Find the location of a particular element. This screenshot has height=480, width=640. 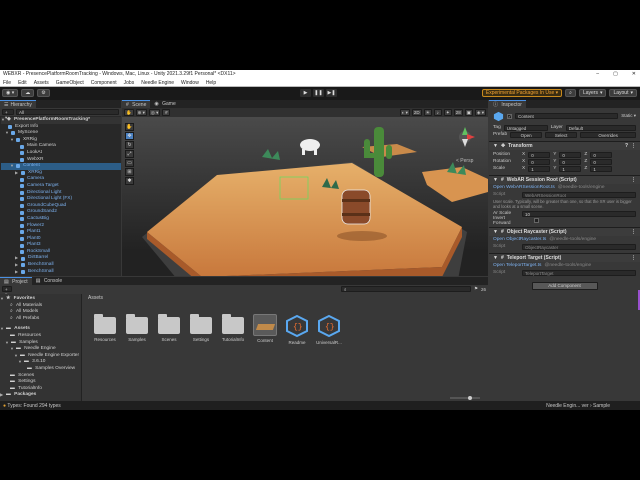

asset-script: {} Readme is located at coordinates (297, 329).